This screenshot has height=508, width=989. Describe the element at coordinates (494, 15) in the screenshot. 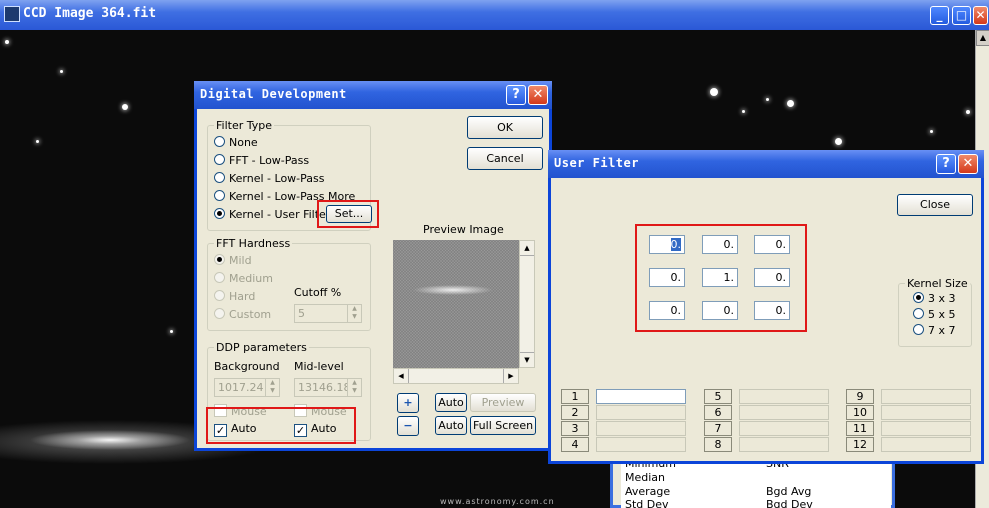

I see `main-title-bar: CCD Image 364.fit _ □ ✕` at that location.